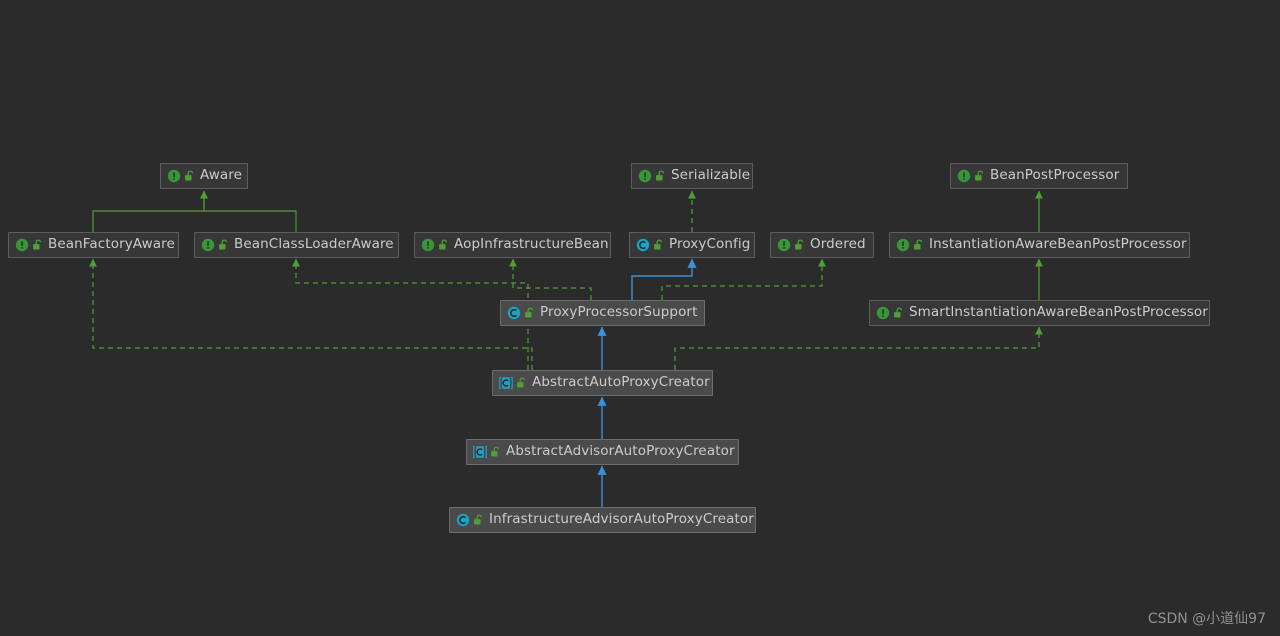 The height and width of the screenshot is (636, 1280). I want to click on class-node-proxyprocessorsupport: ProxyProcessorSupport, so click(602, 313).